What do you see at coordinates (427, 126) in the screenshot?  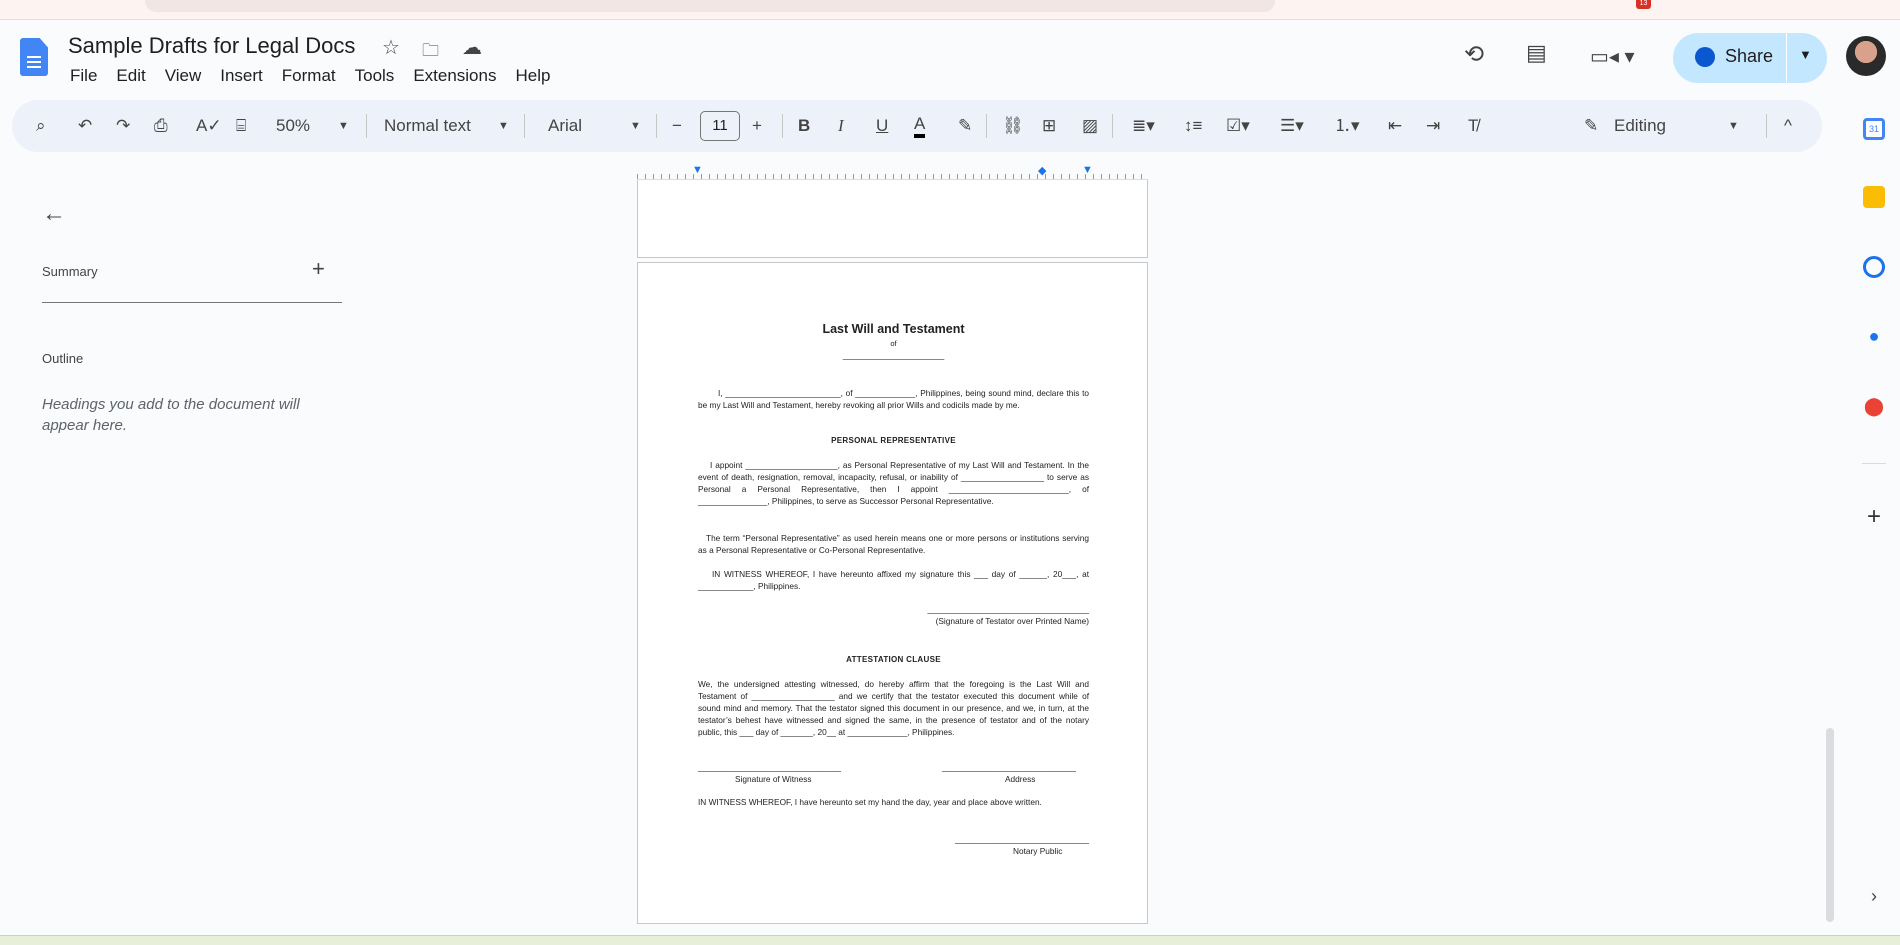 I see `style-select: Normal text` at bounding box center [427, 126].